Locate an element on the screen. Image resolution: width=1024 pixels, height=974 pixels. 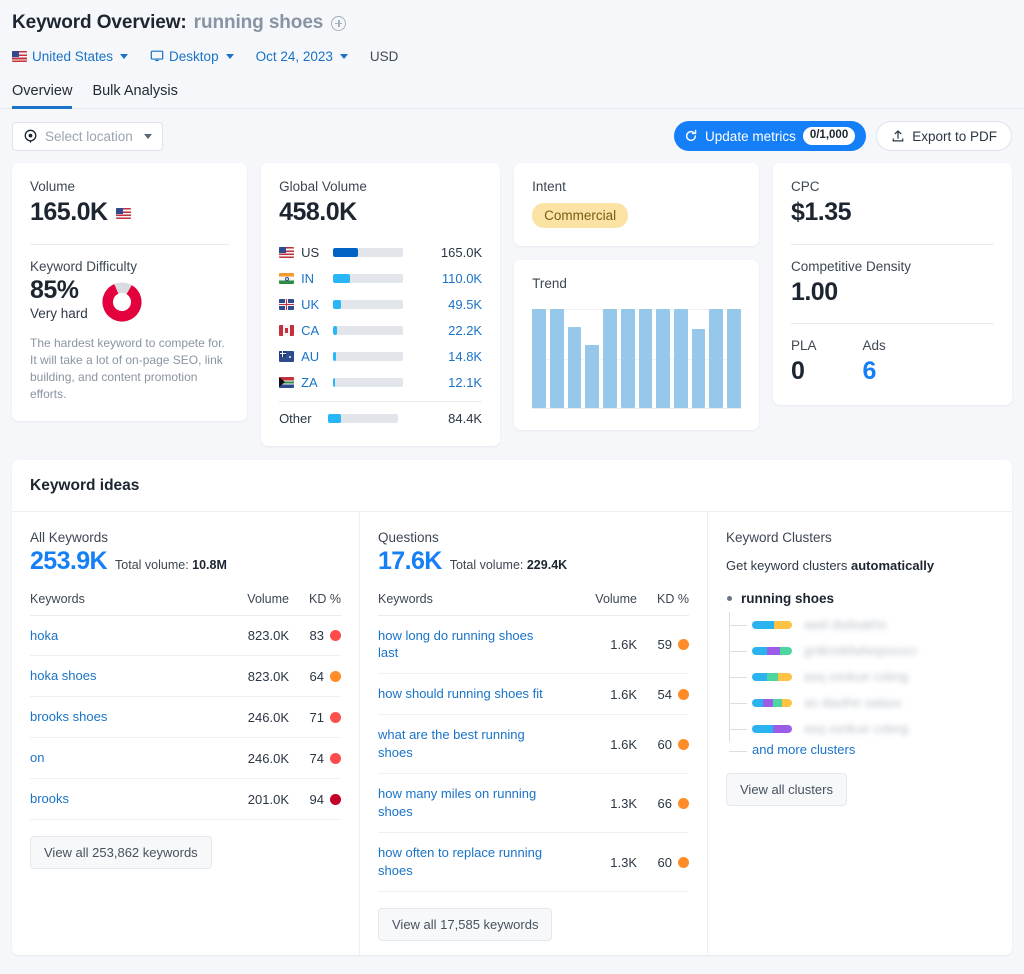
country-volume: 49.5K is located at coordinates (465, 304).